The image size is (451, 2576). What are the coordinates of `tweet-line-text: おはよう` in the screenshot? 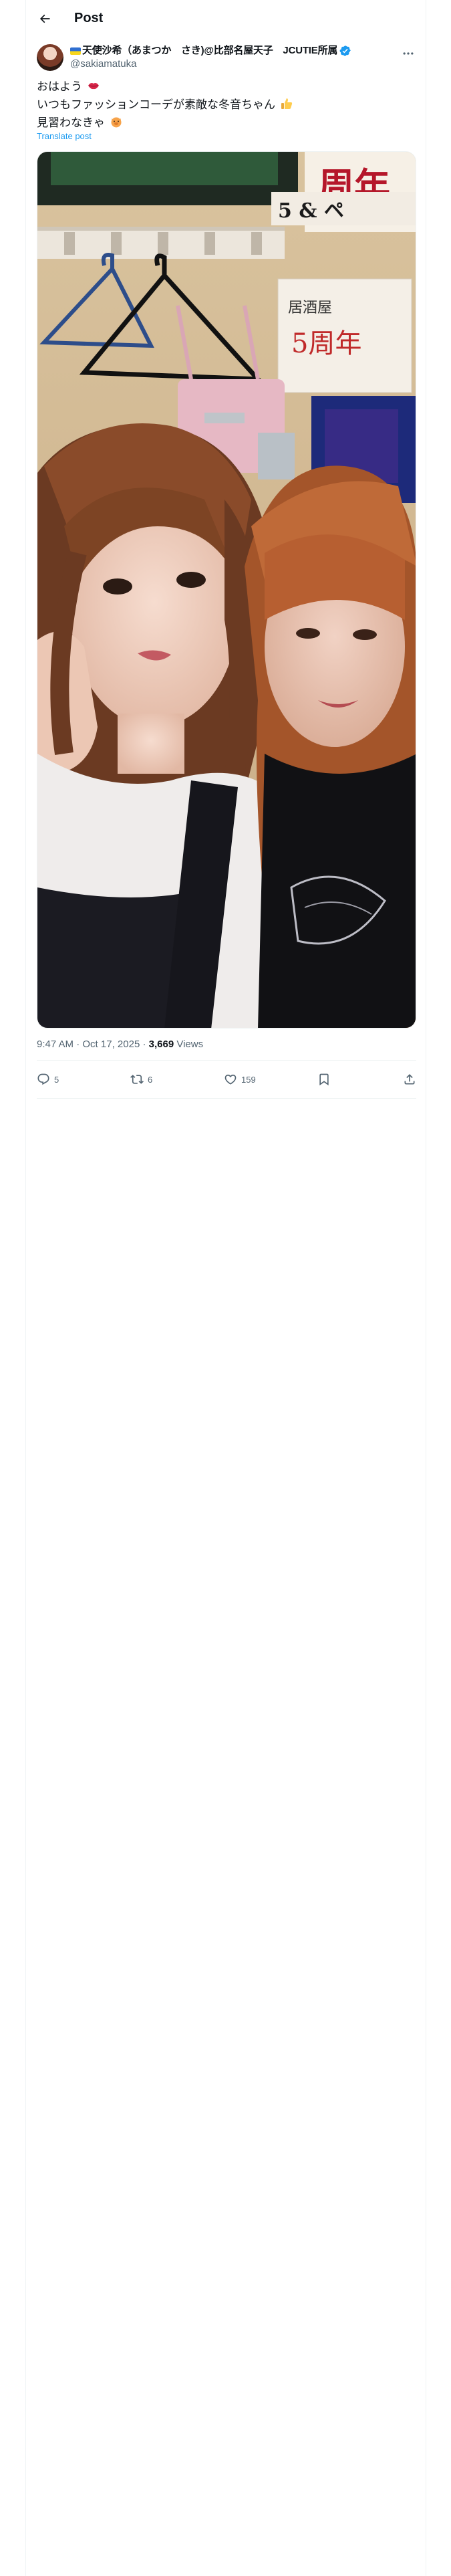 It's located at (59, 87).